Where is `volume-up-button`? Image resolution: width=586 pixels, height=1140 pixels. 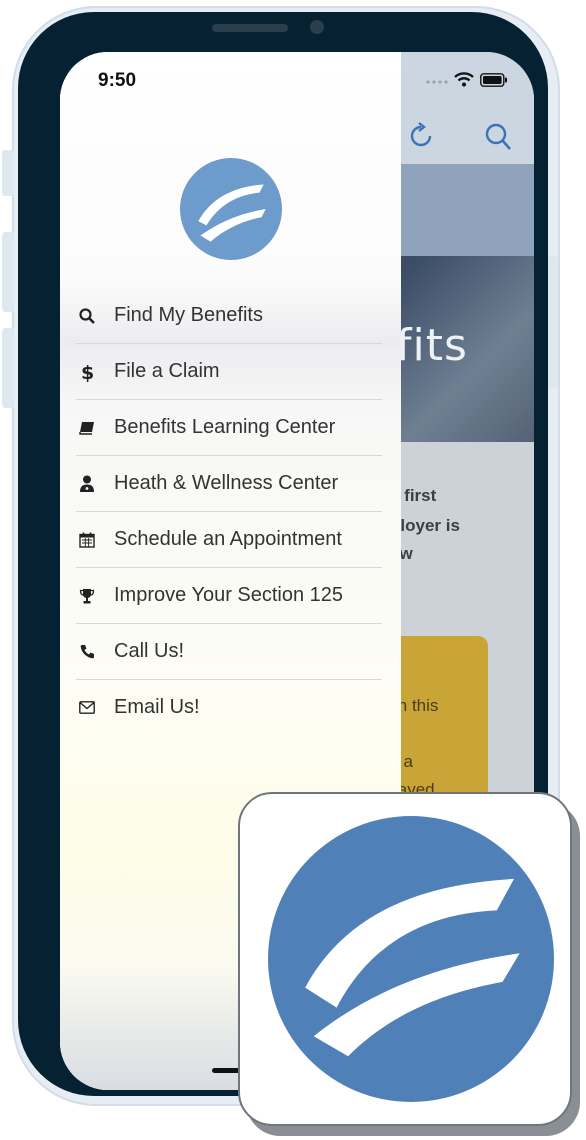
volume-up-button is located at coordinates (8, 272).